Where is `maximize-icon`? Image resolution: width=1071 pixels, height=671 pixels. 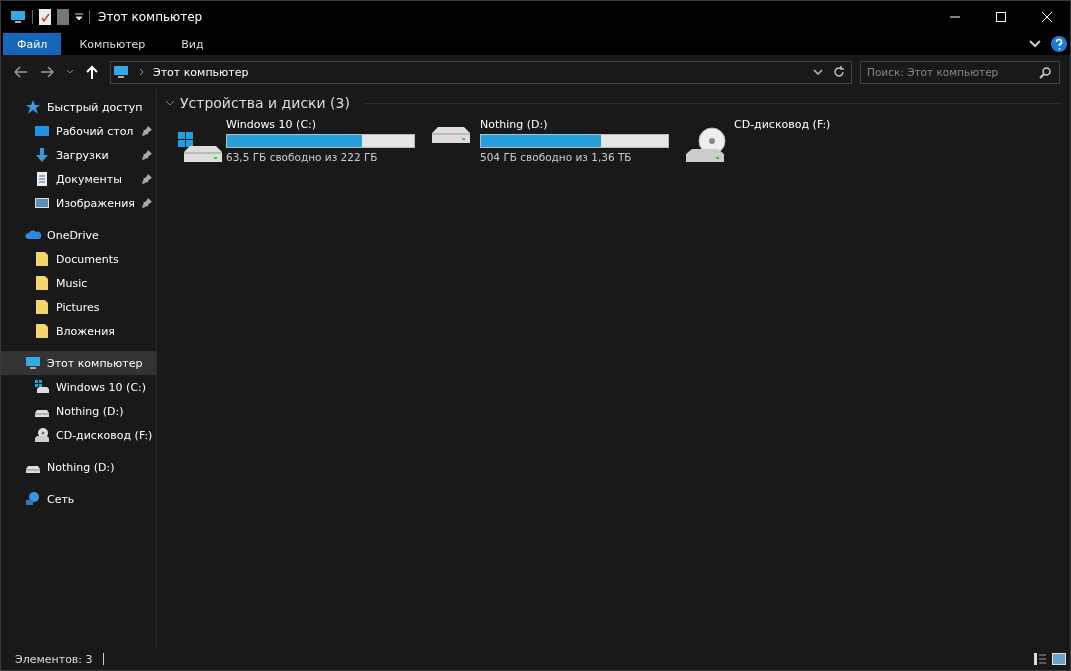 maximize-icon is located at coordinates (1001, 17).